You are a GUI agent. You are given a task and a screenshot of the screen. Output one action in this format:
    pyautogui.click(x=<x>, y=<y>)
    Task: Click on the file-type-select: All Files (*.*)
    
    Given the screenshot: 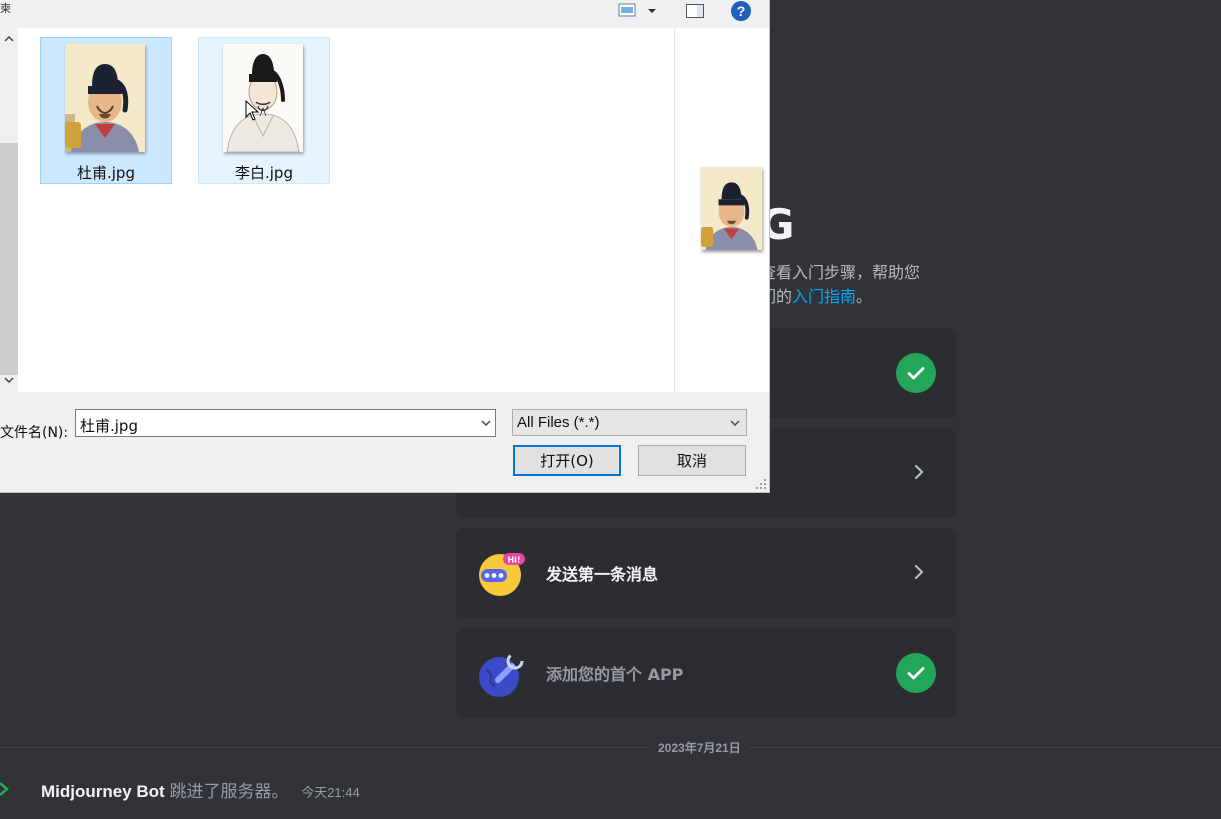 What is the action you would take?
    pyautogui.click(x=629, y=422)
    